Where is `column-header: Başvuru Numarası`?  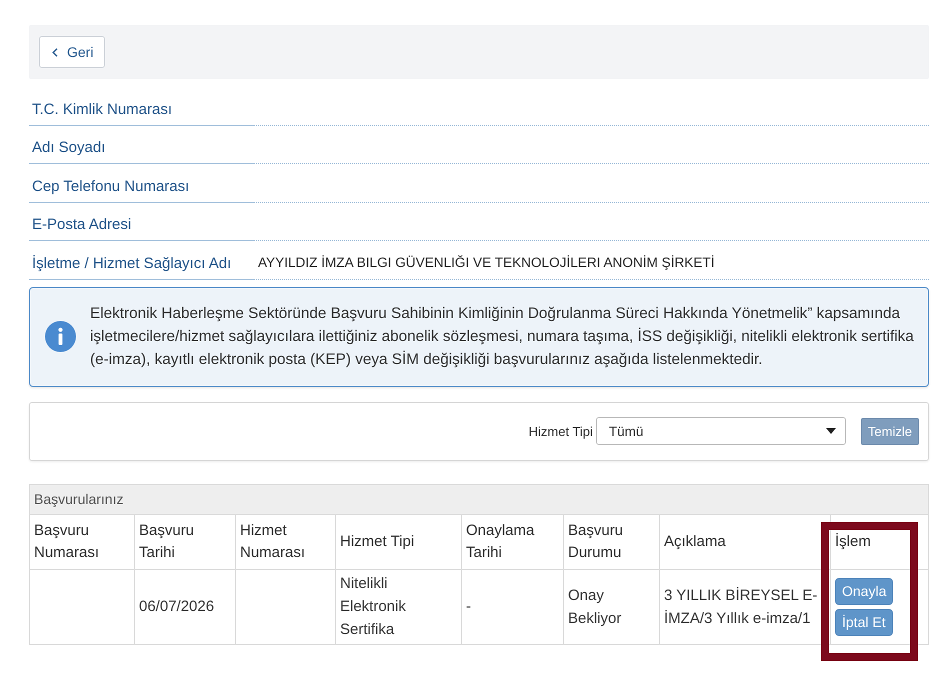
column-header: Başvuru Numarası is located at coordinates (67, 541).